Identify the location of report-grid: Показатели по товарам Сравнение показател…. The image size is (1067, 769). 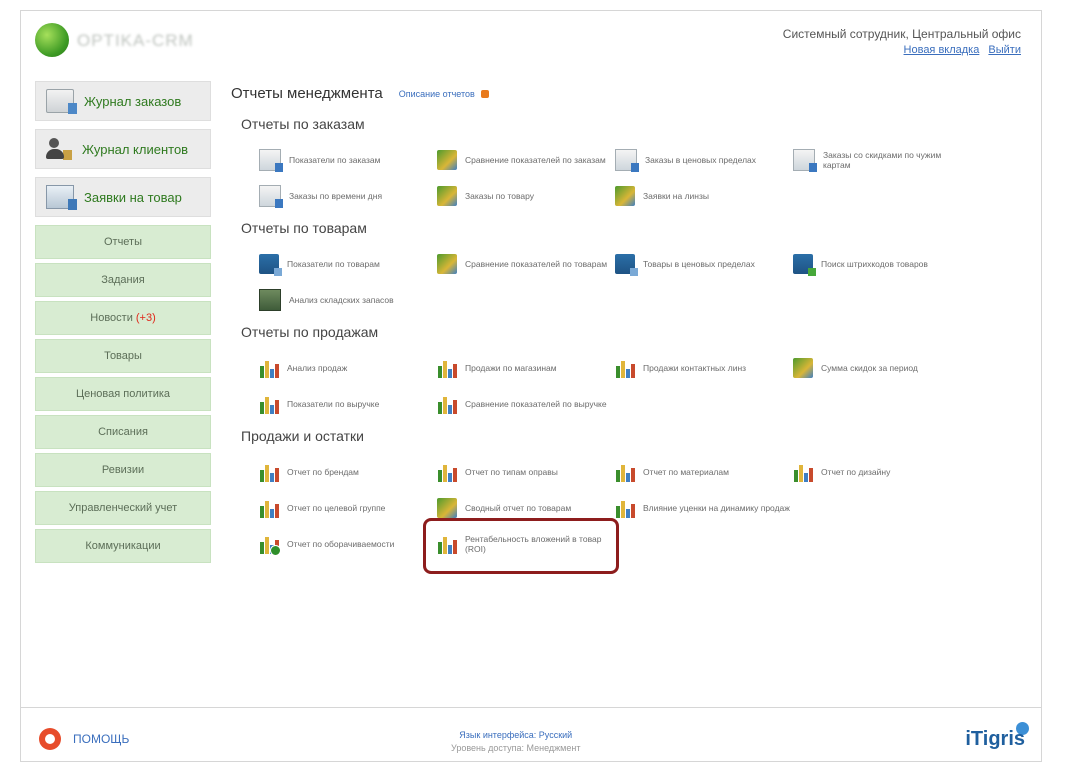
(645, 282).